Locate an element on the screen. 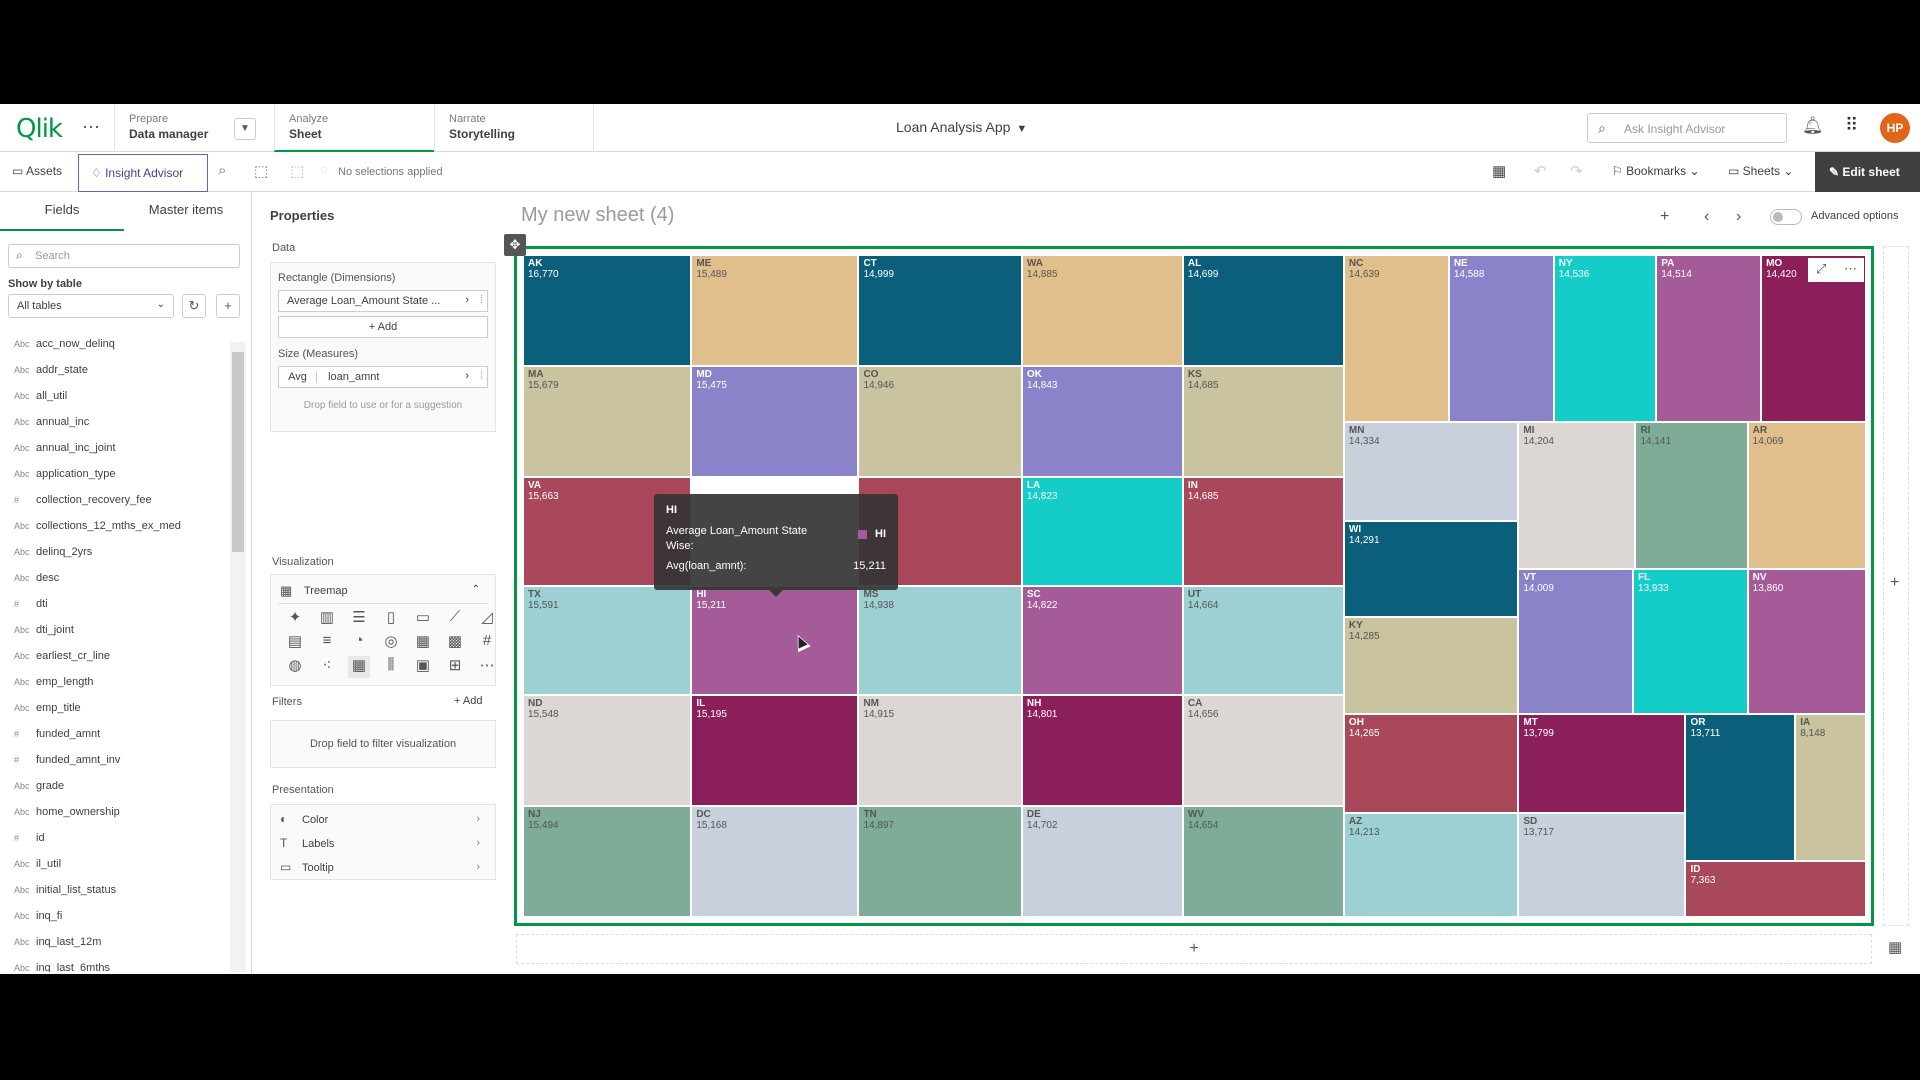 This screenshot has height=1080, width=1920. field-list-item: Abc acc_now_delinq is located at coordinates (116, 345).